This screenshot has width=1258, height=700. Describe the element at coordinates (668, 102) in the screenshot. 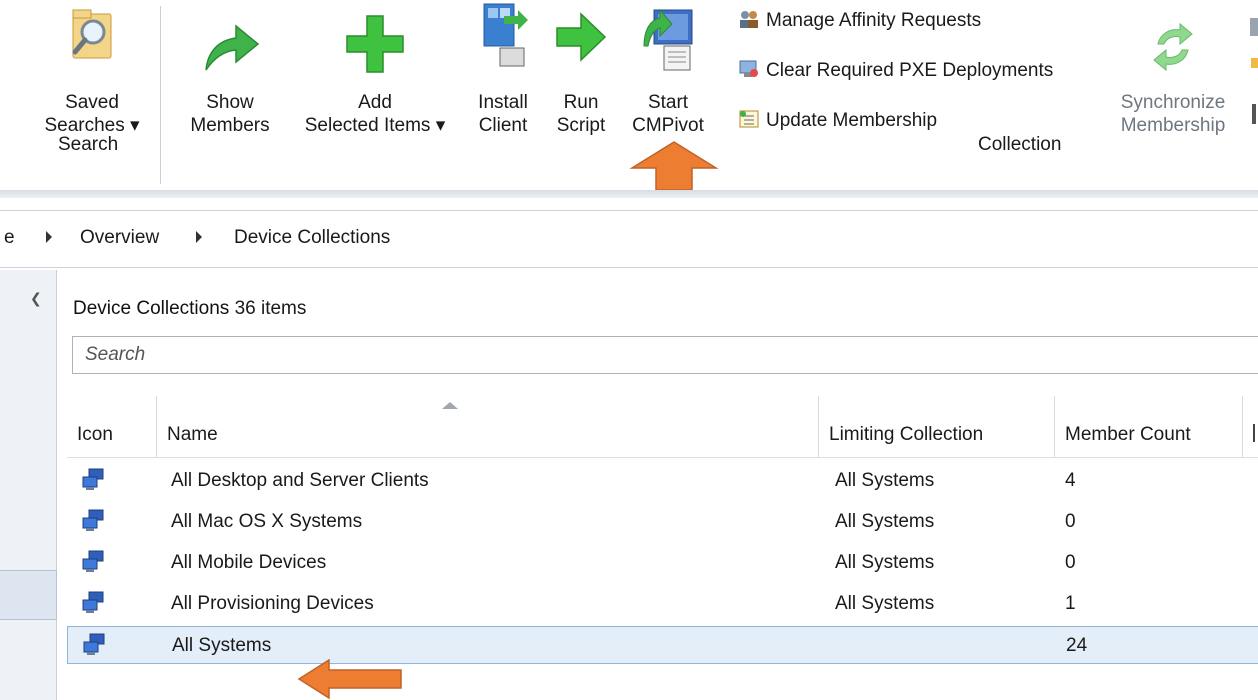

I see `start-cmpivot-label-line1: Start` at that location.